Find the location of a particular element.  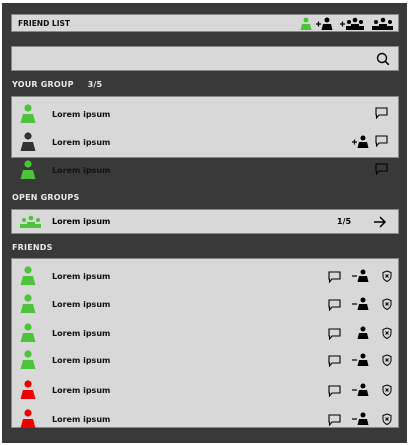

header-title: FRIEND LIST is located at coordinates (44, 23).